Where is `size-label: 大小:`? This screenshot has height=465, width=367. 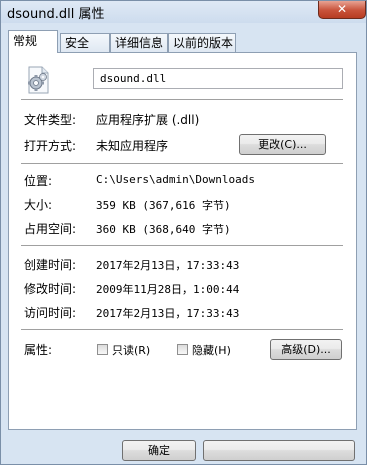
size-label: 大小: is located at coordinates (38, 205).